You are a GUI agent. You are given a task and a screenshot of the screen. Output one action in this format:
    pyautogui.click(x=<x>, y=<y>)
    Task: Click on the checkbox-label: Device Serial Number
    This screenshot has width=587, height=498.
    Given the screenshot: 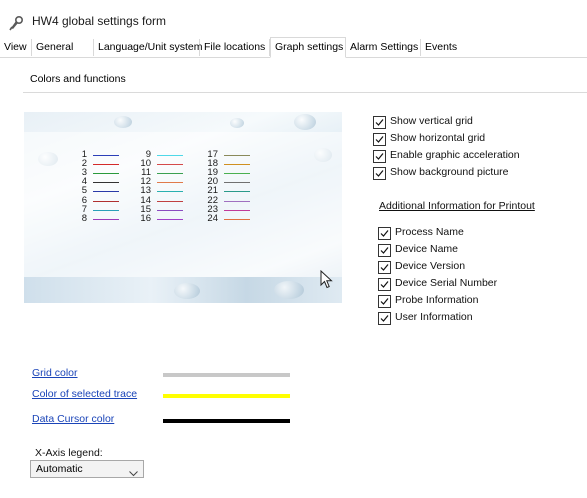 What is the action you would take?
    pyautogui.click(x=446, y=283)
    